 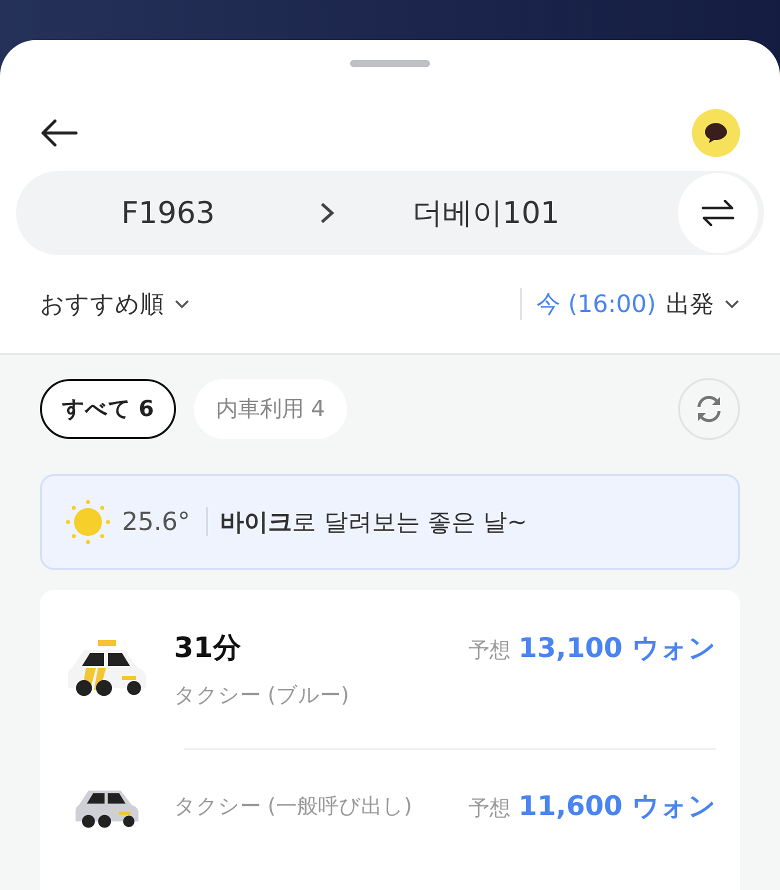 What do you see at coordinates (270, 408) in the screenshot?
I see `filter-chip: 内車利用 4` at bounding box center [270, 408].